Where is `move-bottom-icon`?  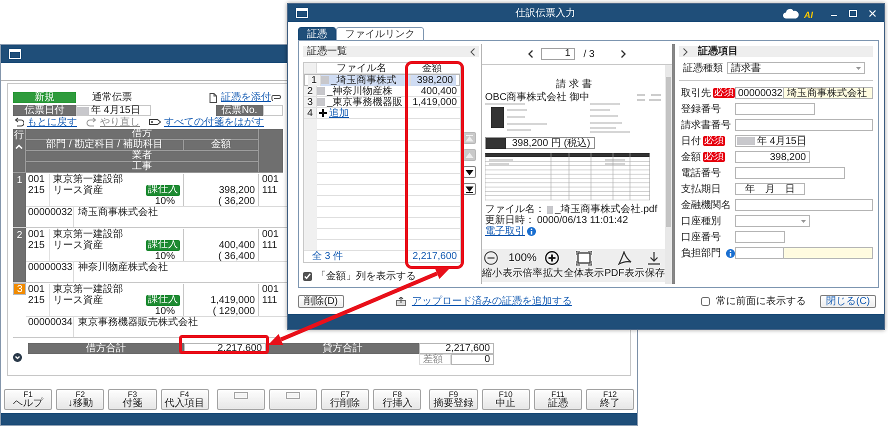 move-bottom-icon is located at coordinates (469, 189).